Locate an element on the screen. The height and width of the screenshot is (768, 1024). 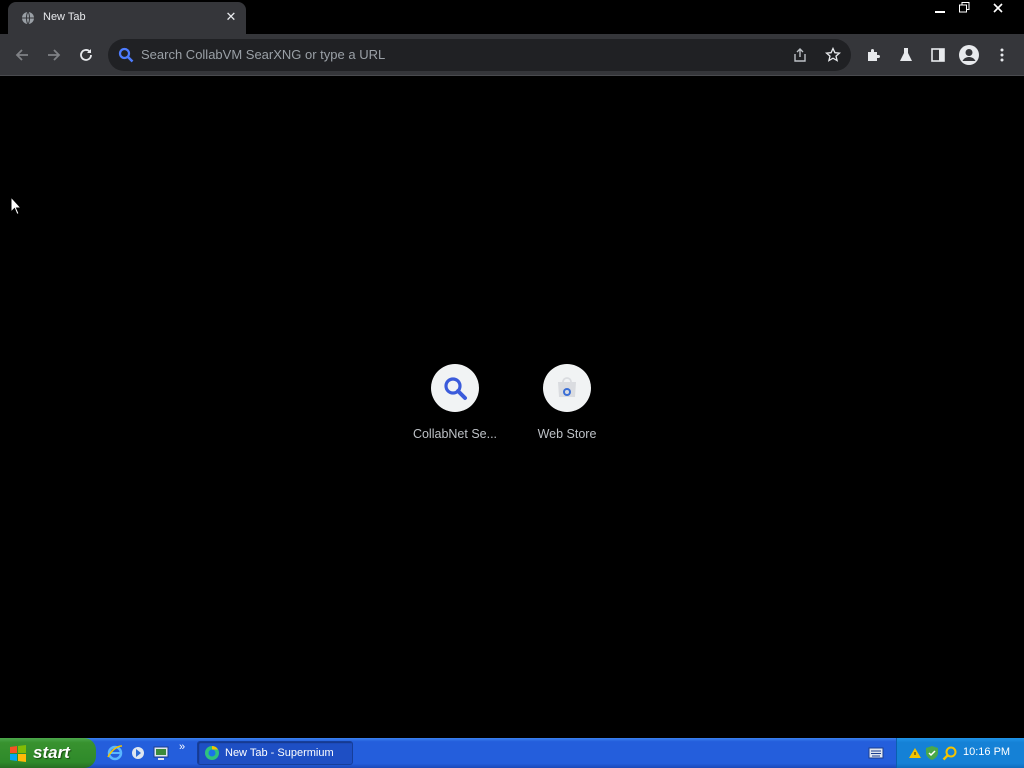
shortcut-label: Web Store is located at coordinates (567, 434).